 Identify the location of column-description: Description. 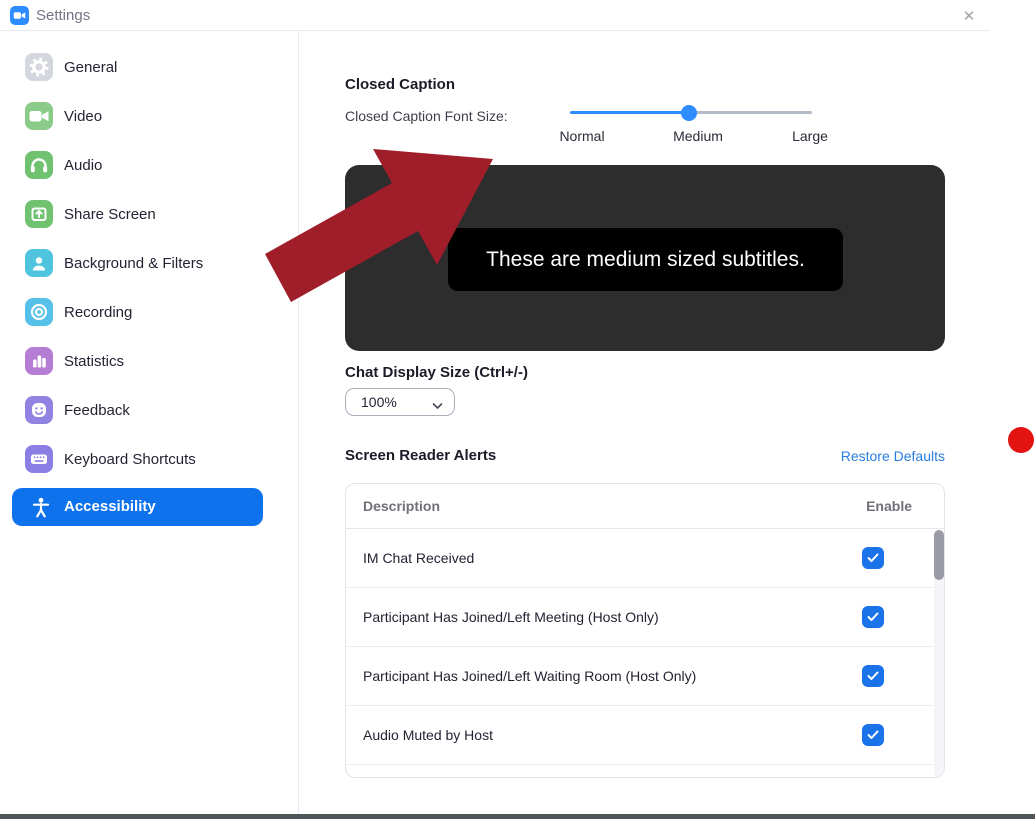
(402, 506).